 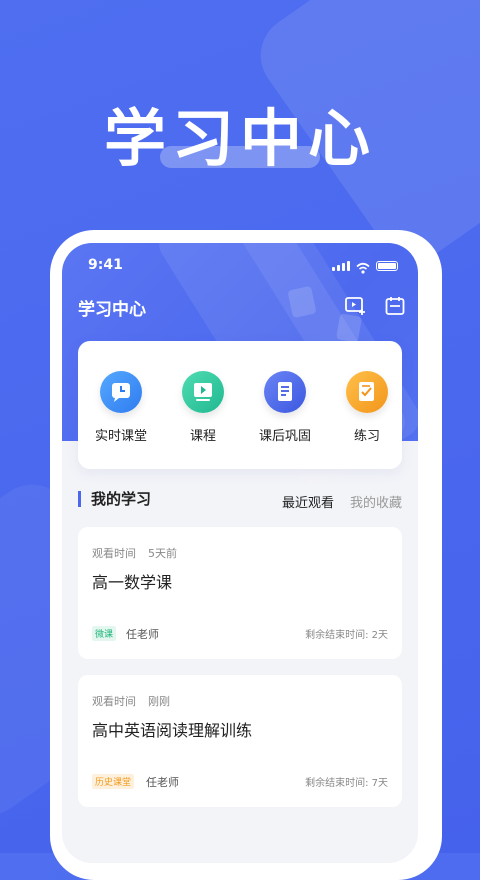 I want to click on quick-action-live-class: 实时课堂, so click(x=121, y=407).